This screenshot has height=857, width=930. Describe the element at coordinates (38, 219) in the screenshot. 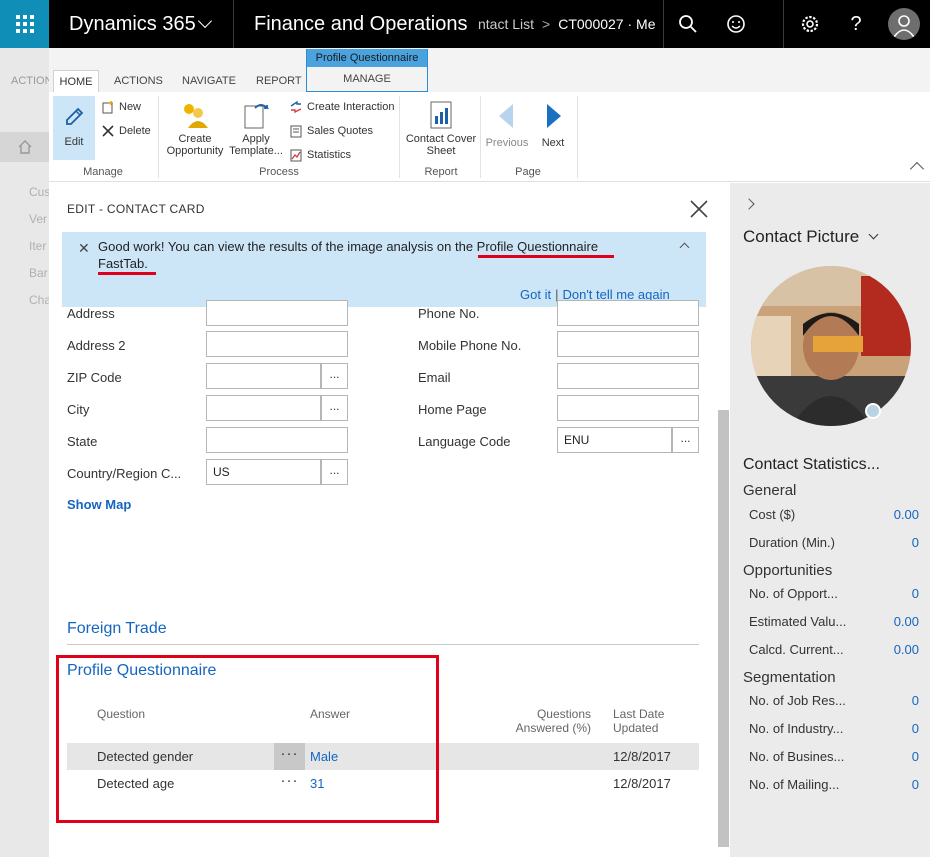

I see `background-nav-item: Ver` at that location.